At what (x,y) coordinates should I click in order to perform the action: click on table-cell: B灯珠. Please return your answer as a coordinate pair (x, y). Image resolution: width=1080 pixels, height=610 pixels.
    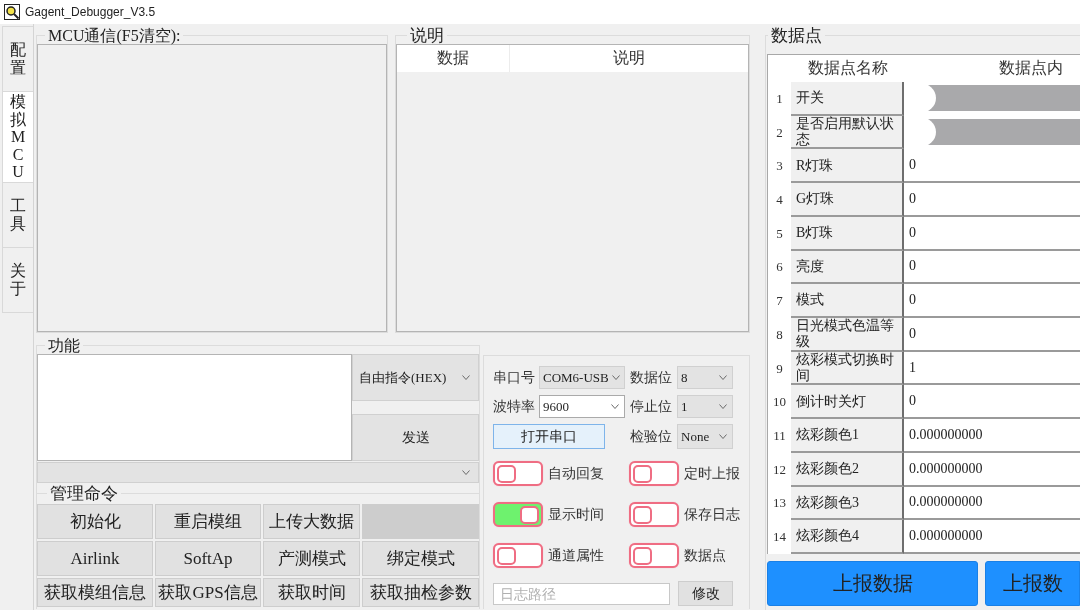
    Looking at the image, I should click on (847, 233).